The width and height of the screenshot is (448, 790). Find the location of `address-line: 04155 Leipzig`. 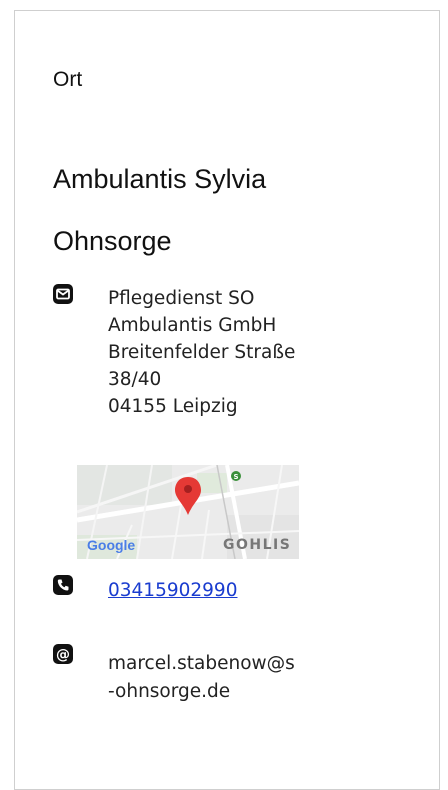

address-line: 04155 Leipzig is located at coordinates (173, 406).